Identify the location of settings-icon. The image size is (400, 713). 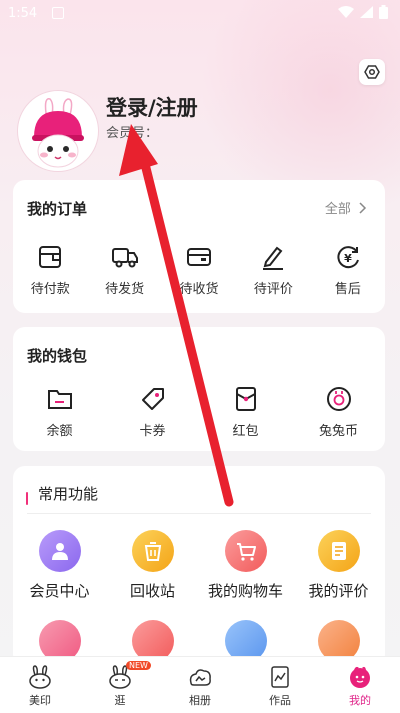
(372, 72).